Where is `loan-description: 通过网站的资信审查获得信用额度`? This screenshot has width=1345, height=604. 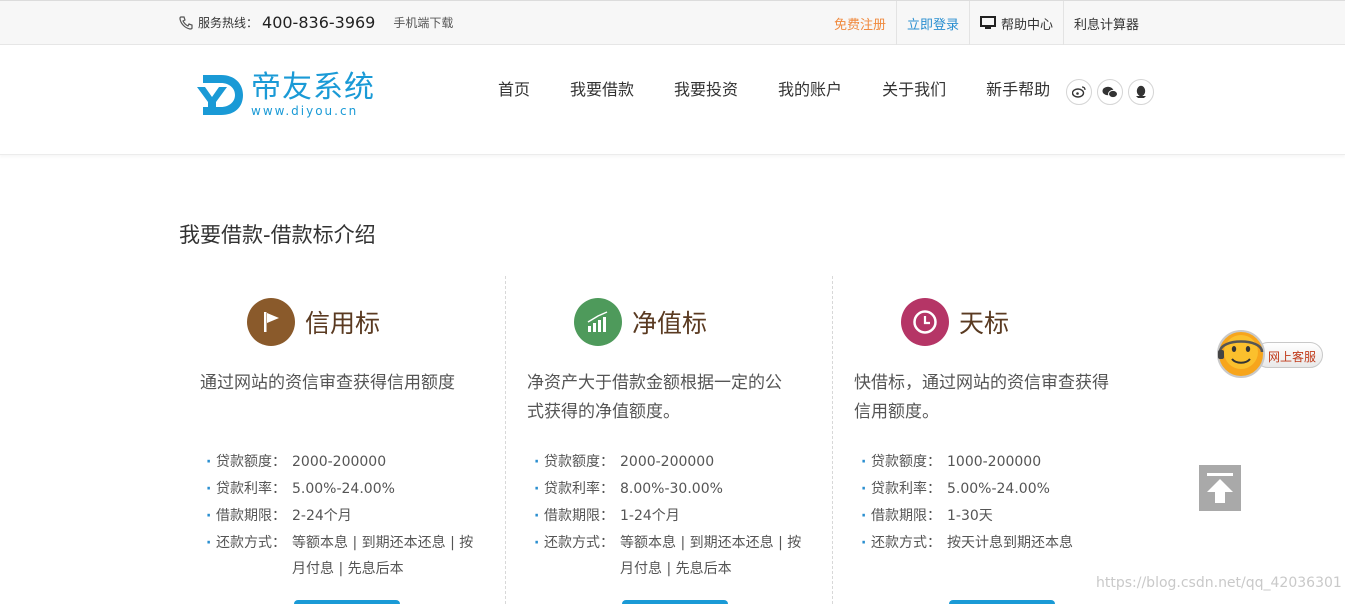 loan-description: 通过网站的资信审查获得信用额度 is located at coordinates (327, 383).